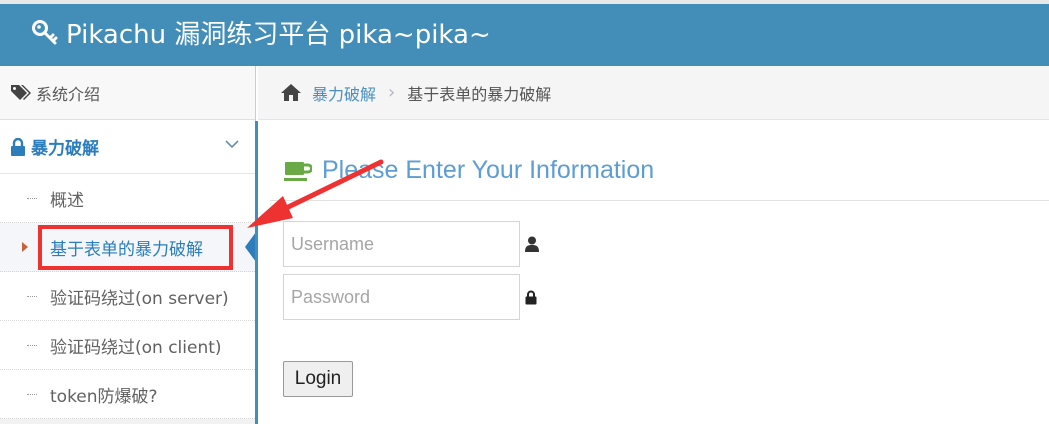 The image size is (1049, 424). Describe the element at coordinates (653, 93) in the screenshot. I see `breadcrumb: 暴力破解 › 基于表单的暴力破解` at that location.